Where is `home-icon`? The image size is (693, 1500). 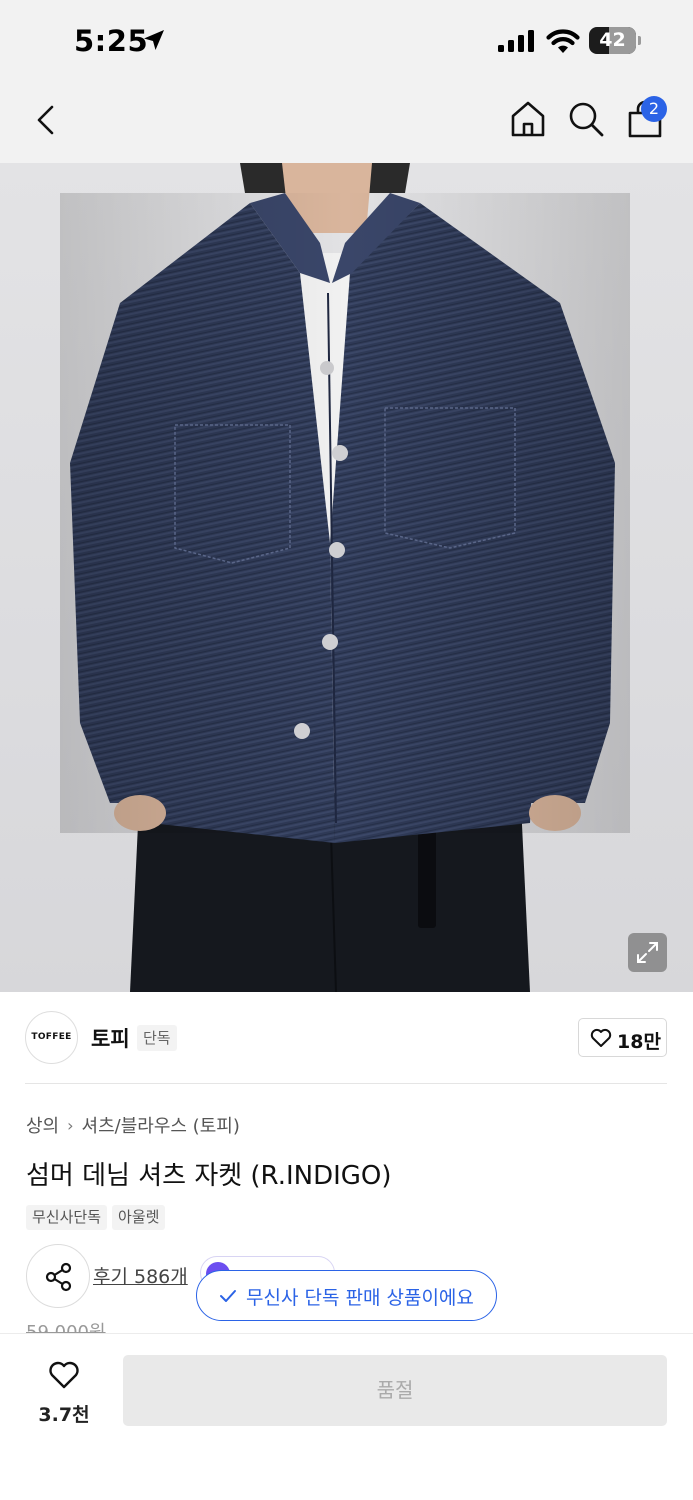
home-icon is located at coordinates (528, 119).